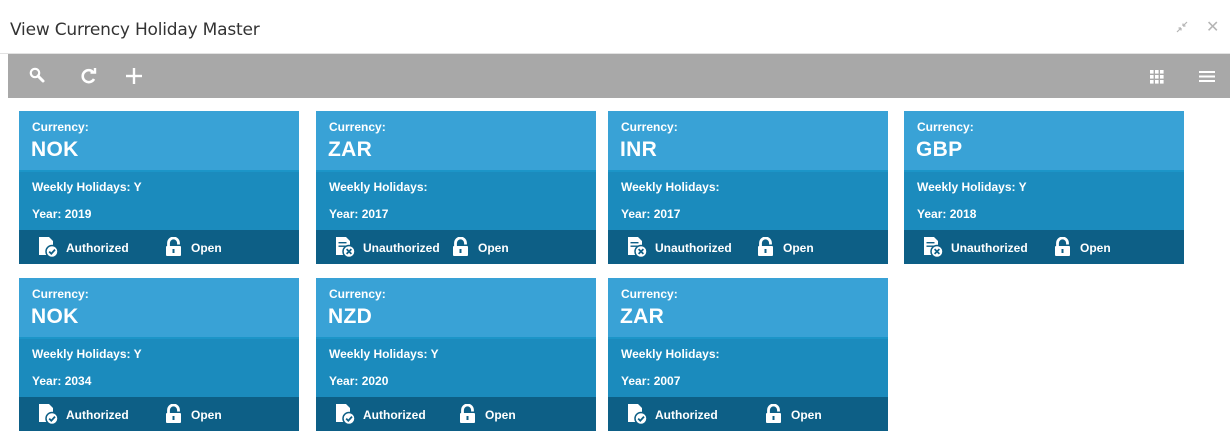 This screenshot has width=1230, height=446. I want to click on card-body: Weekly Holidays: Y Year: 2020, so click(456, 368).